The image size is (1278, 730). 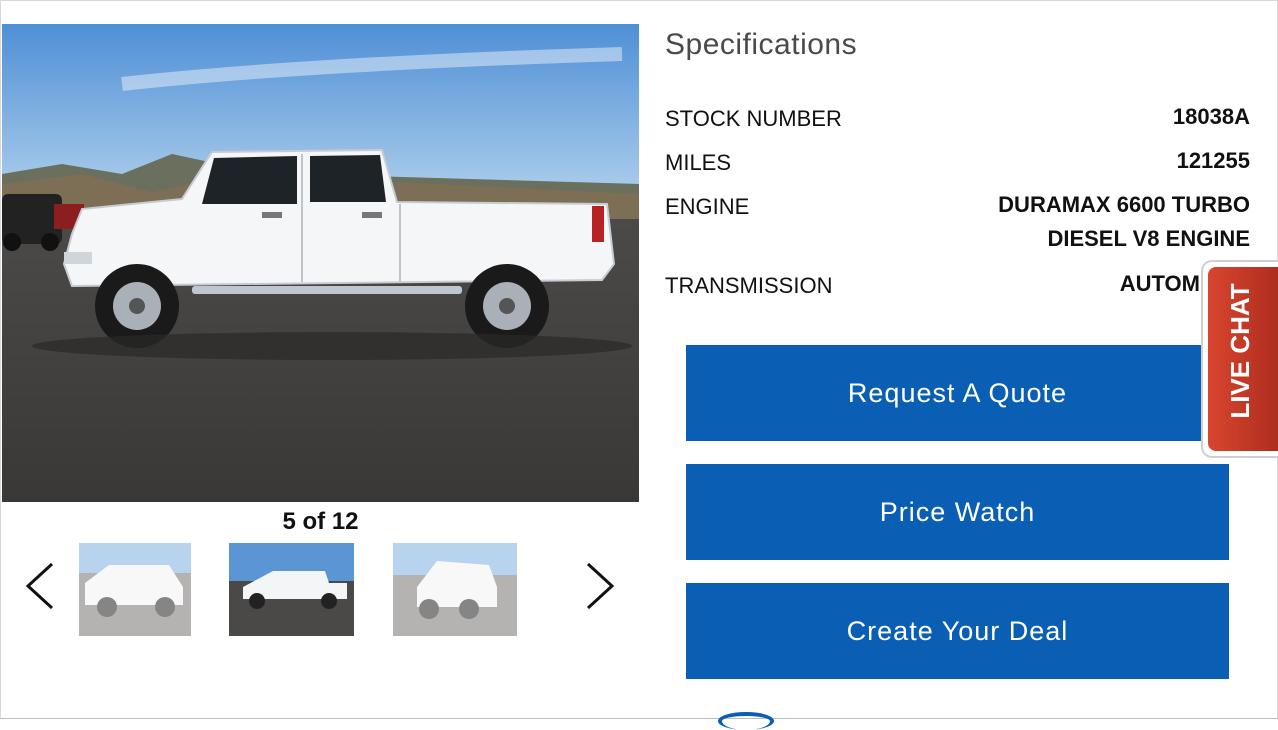 What do you see at coordinates (1211, 116) in the screenshot?
I see `spec-value: 18038A` at bounding box center [1211, 116].